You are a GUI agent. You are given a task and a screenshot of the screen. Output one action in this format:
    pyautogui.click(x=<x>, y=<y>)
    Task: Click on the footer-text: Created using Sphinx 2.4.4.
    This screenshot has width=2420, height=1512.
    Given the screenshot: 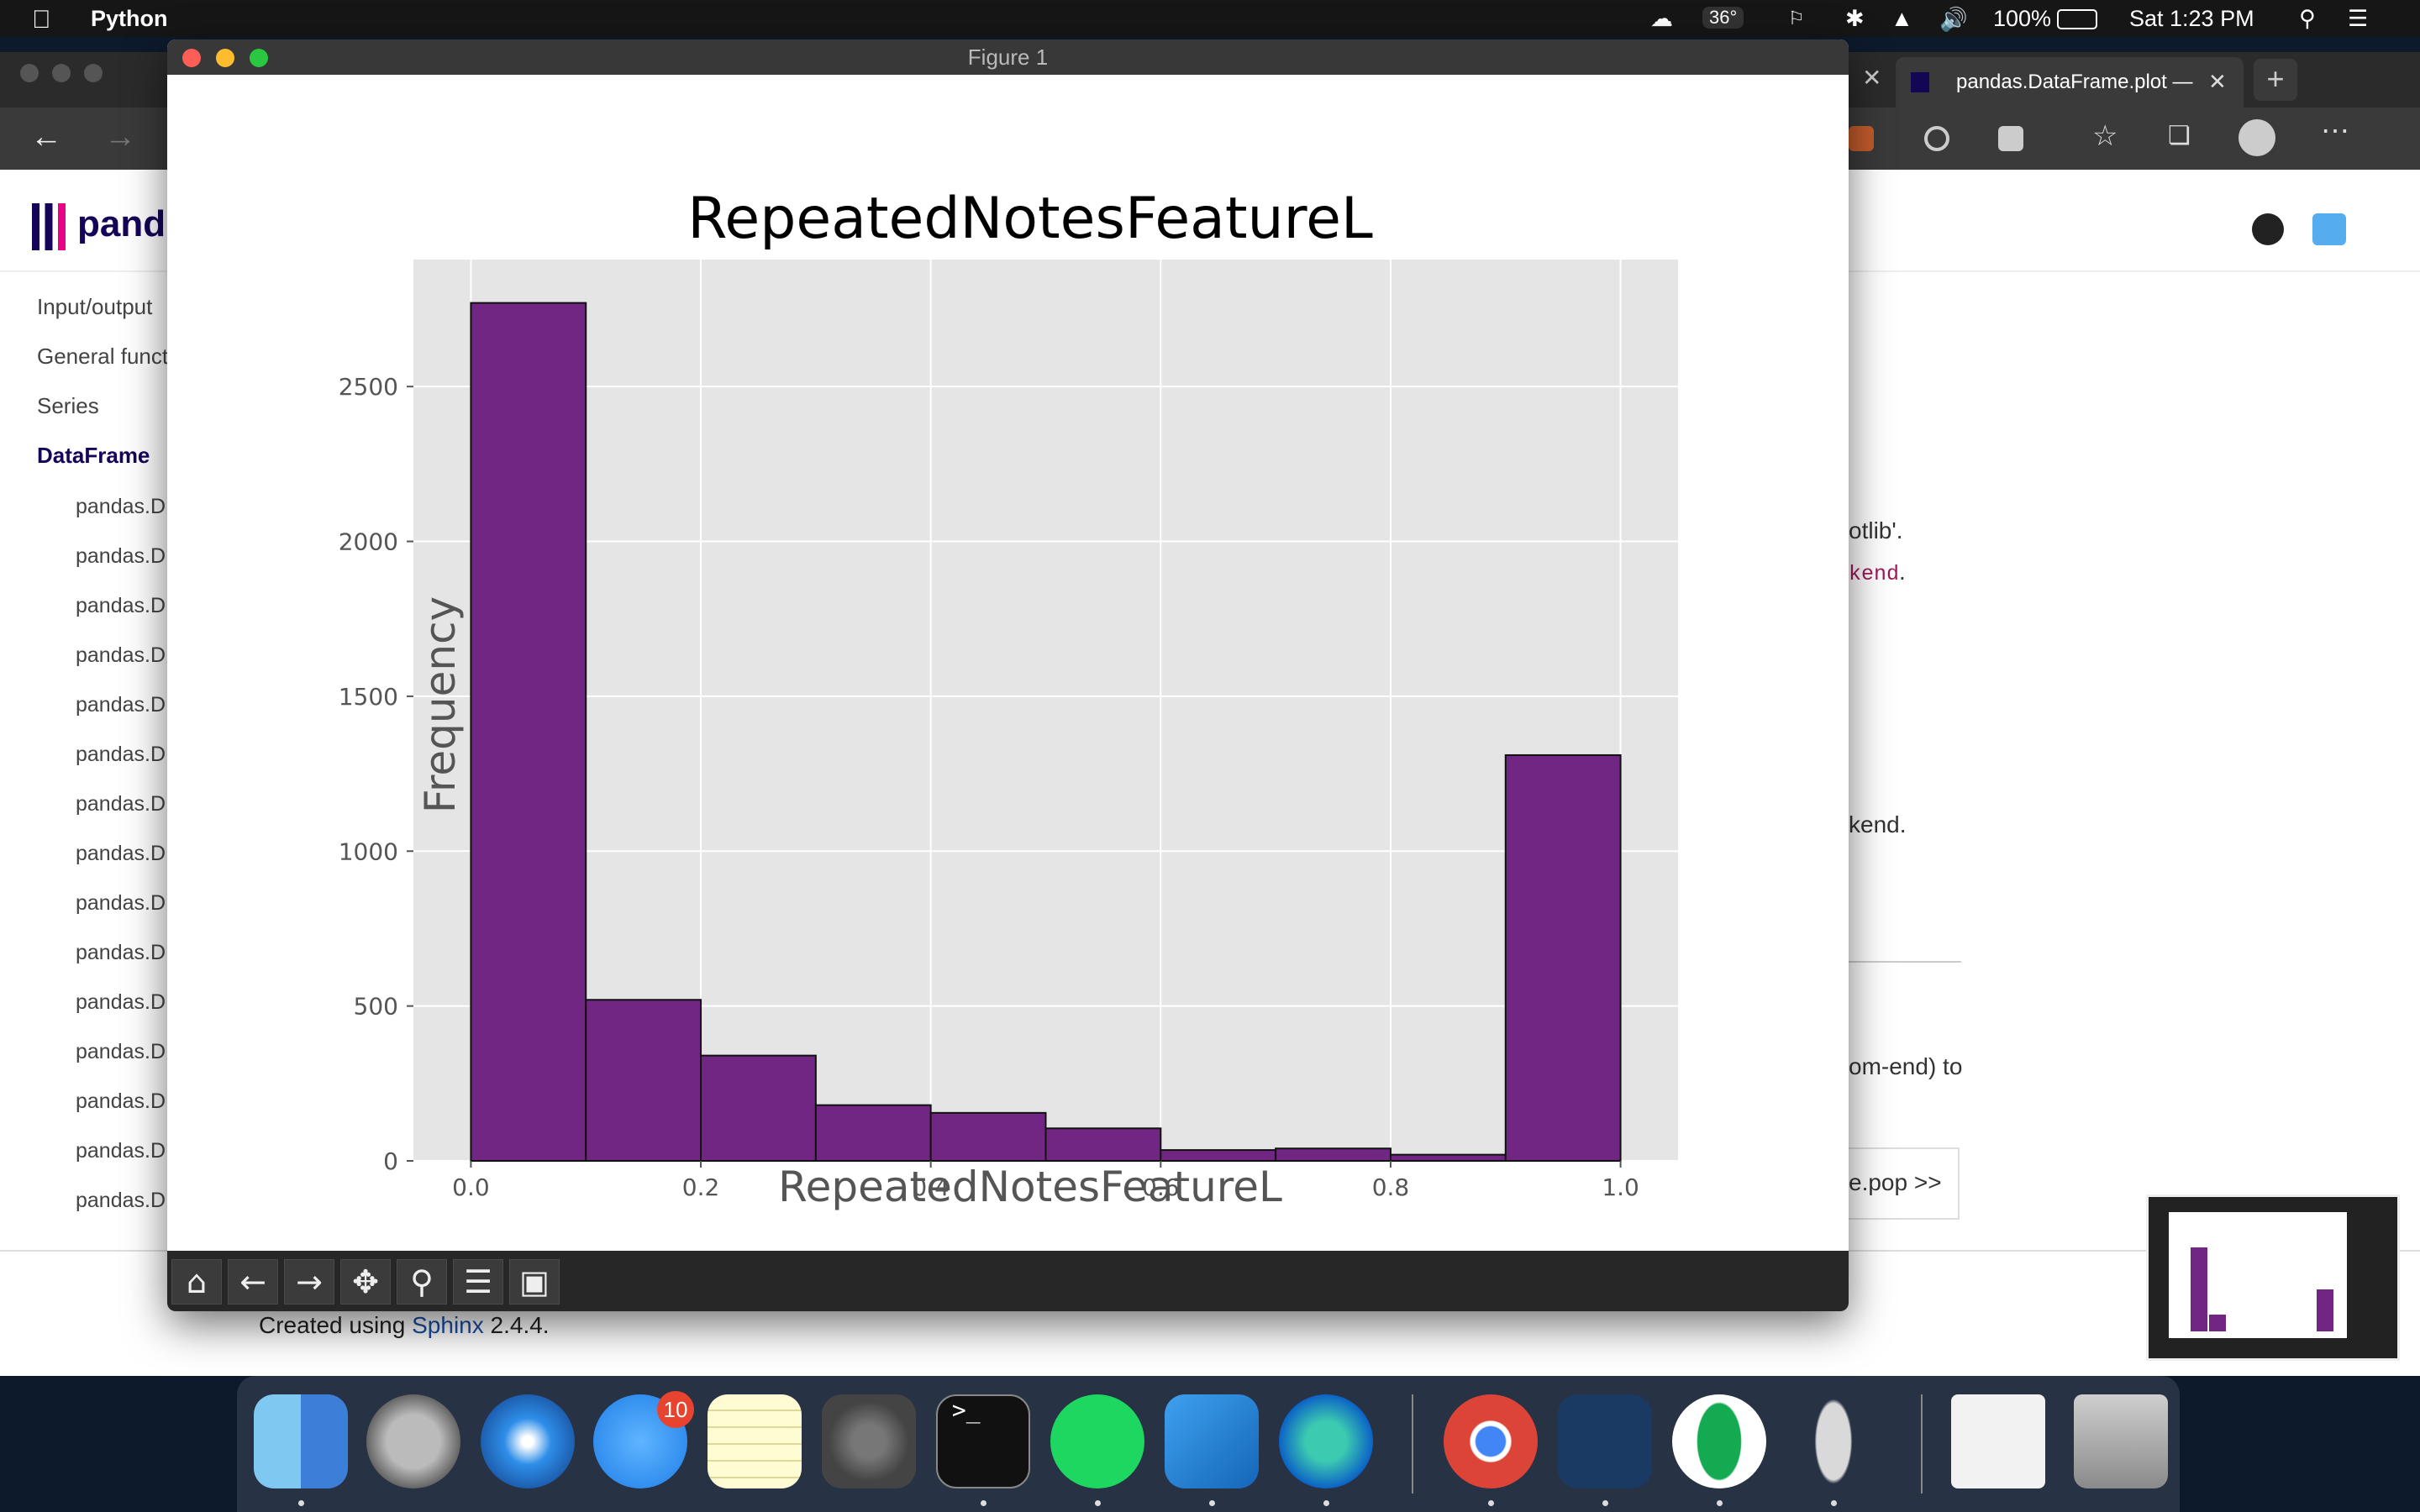 What is the action you would take?
    pyautogui.click(x=405, y=1325)
    